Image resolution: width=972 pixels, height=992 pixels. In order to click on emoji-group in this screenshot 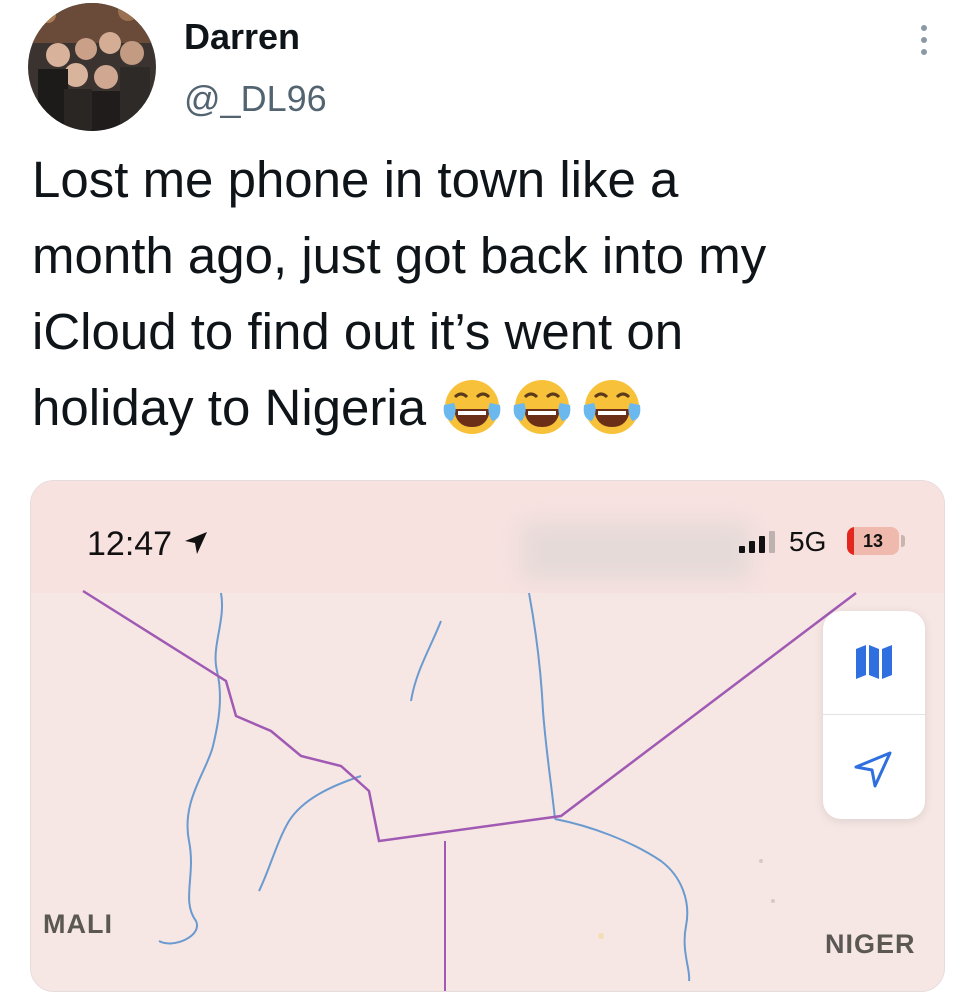, I will do `click(545, 417)`.